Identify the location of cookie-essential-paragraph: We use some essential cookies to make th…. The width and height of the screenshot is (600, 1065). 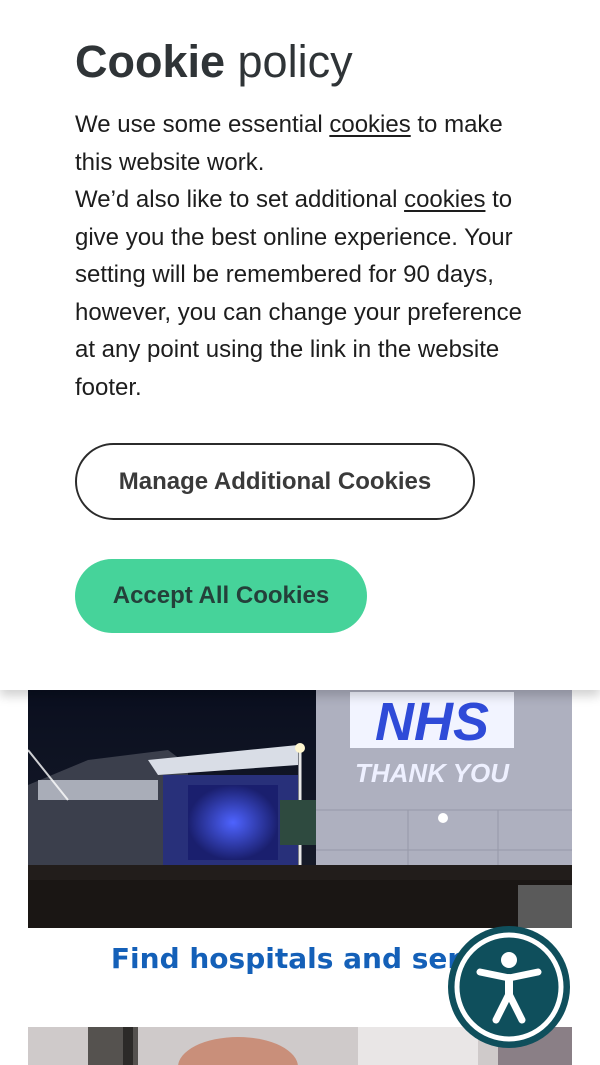
(310, 143).